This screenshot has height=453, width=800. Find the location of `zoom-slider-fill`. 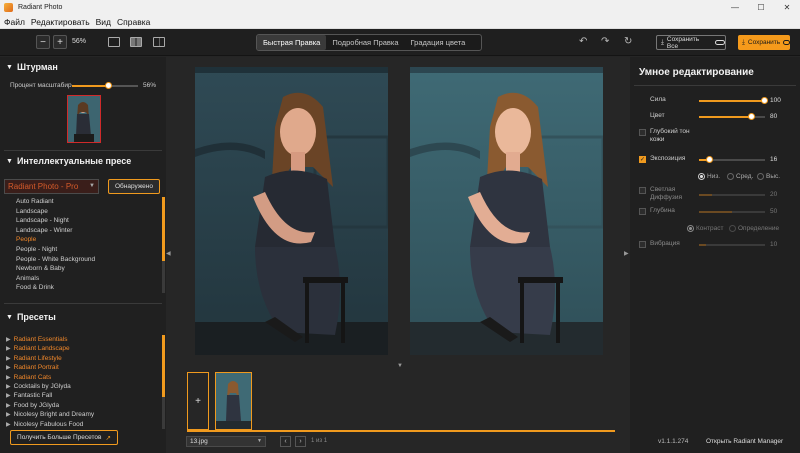

zoom-slider-fill is located at coordinates (90, 86).